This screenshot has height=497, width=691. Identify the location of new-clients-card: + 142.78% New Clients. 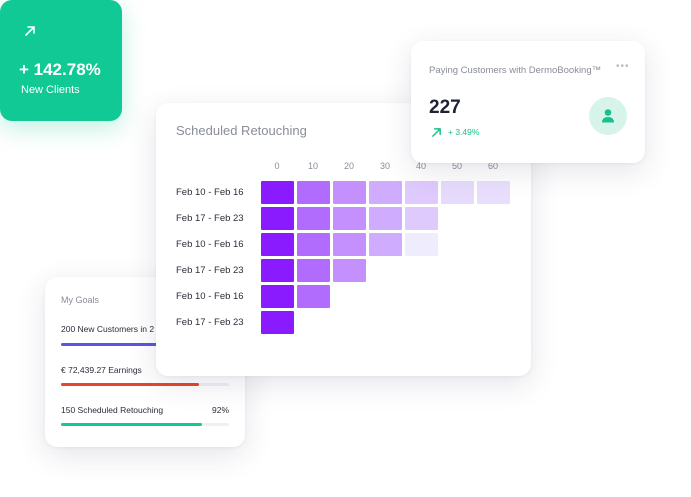
(61, 60).